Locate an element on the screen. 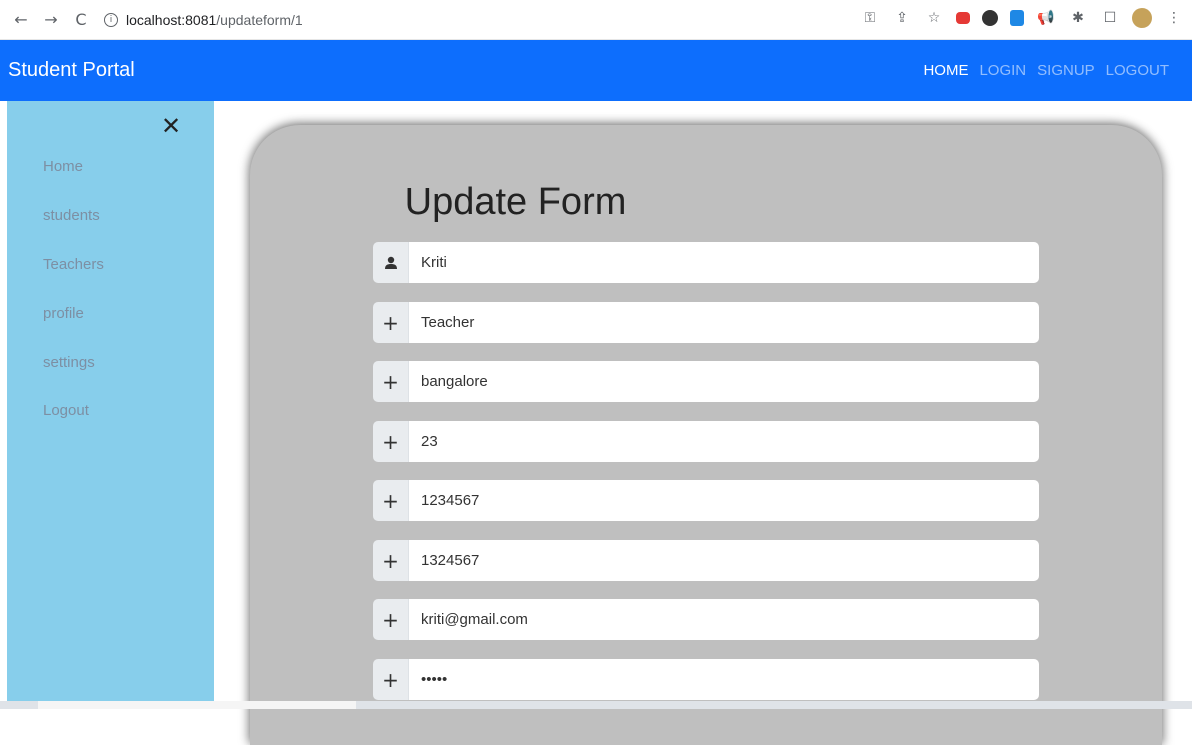 The image size is (1192, 745). phone-field: + is located at coordinates (706, 500).